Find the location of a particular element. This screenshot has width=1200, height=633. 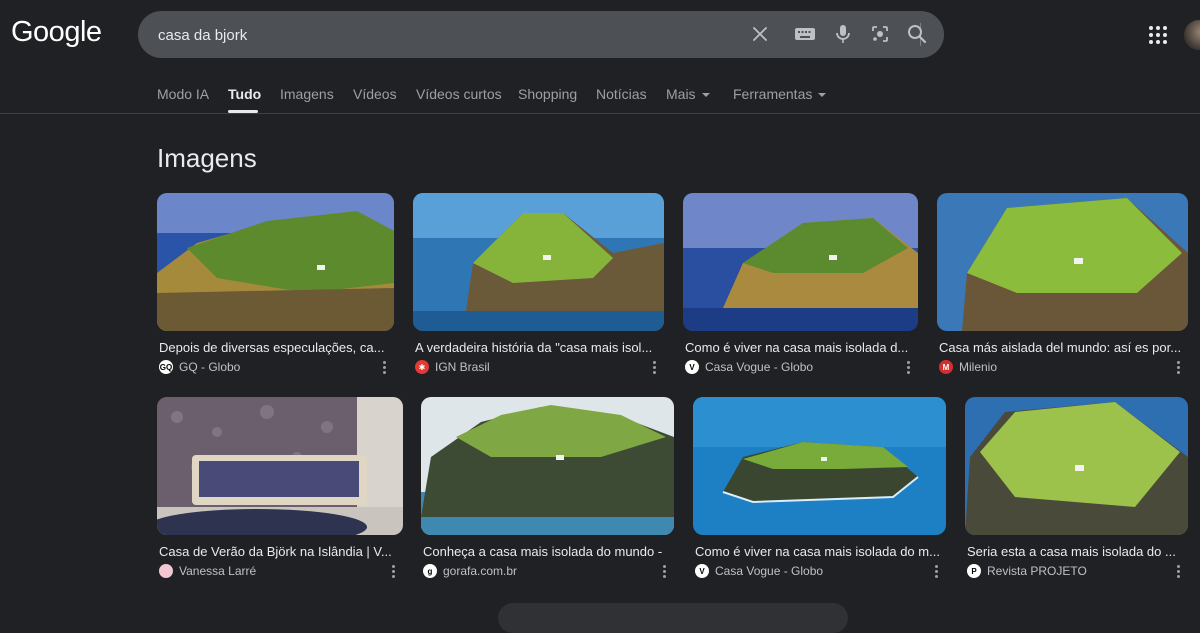

image-caption: Conheça a casa mais isolada do mundo - is located at coordinates (547, 551).